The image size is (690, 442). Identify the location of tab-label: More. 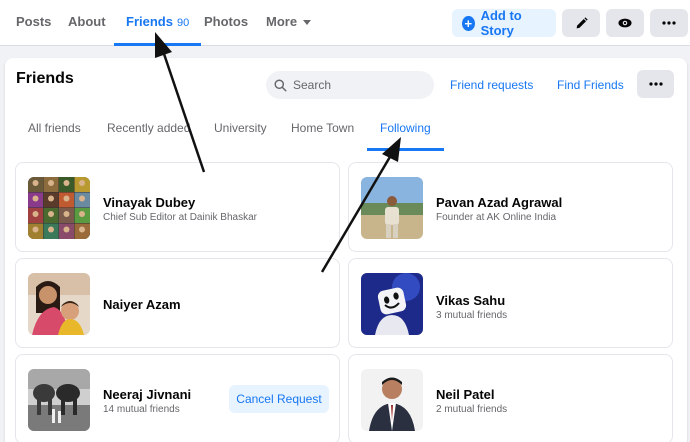
(282, 21).